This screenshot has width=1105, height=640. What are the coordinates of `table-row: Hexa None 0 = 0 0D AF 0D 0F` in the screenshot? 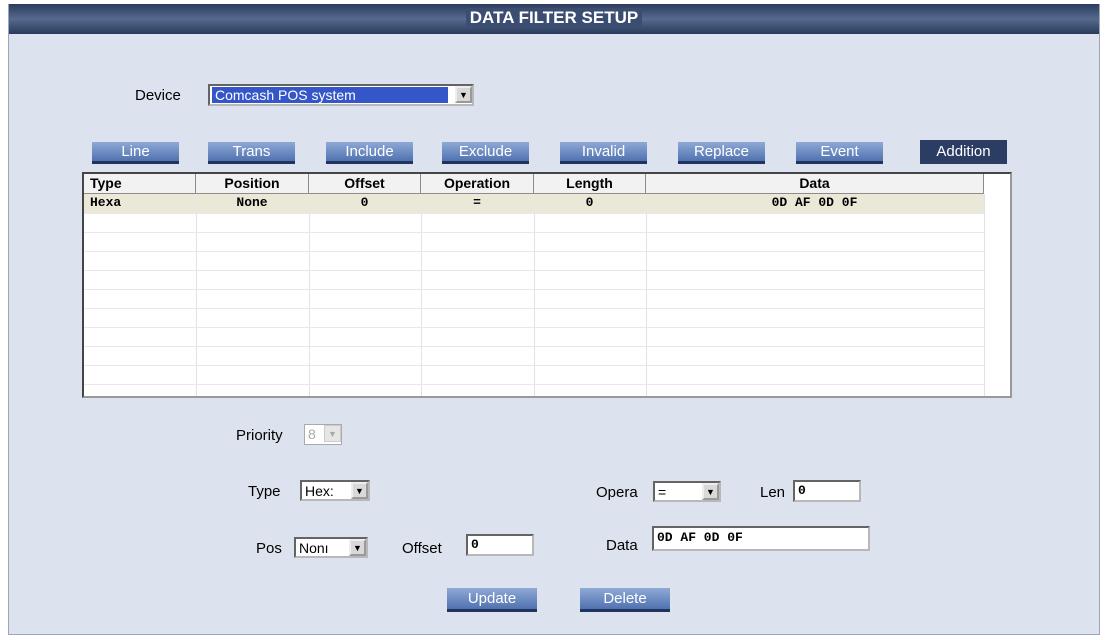 It's located at (534, 203).